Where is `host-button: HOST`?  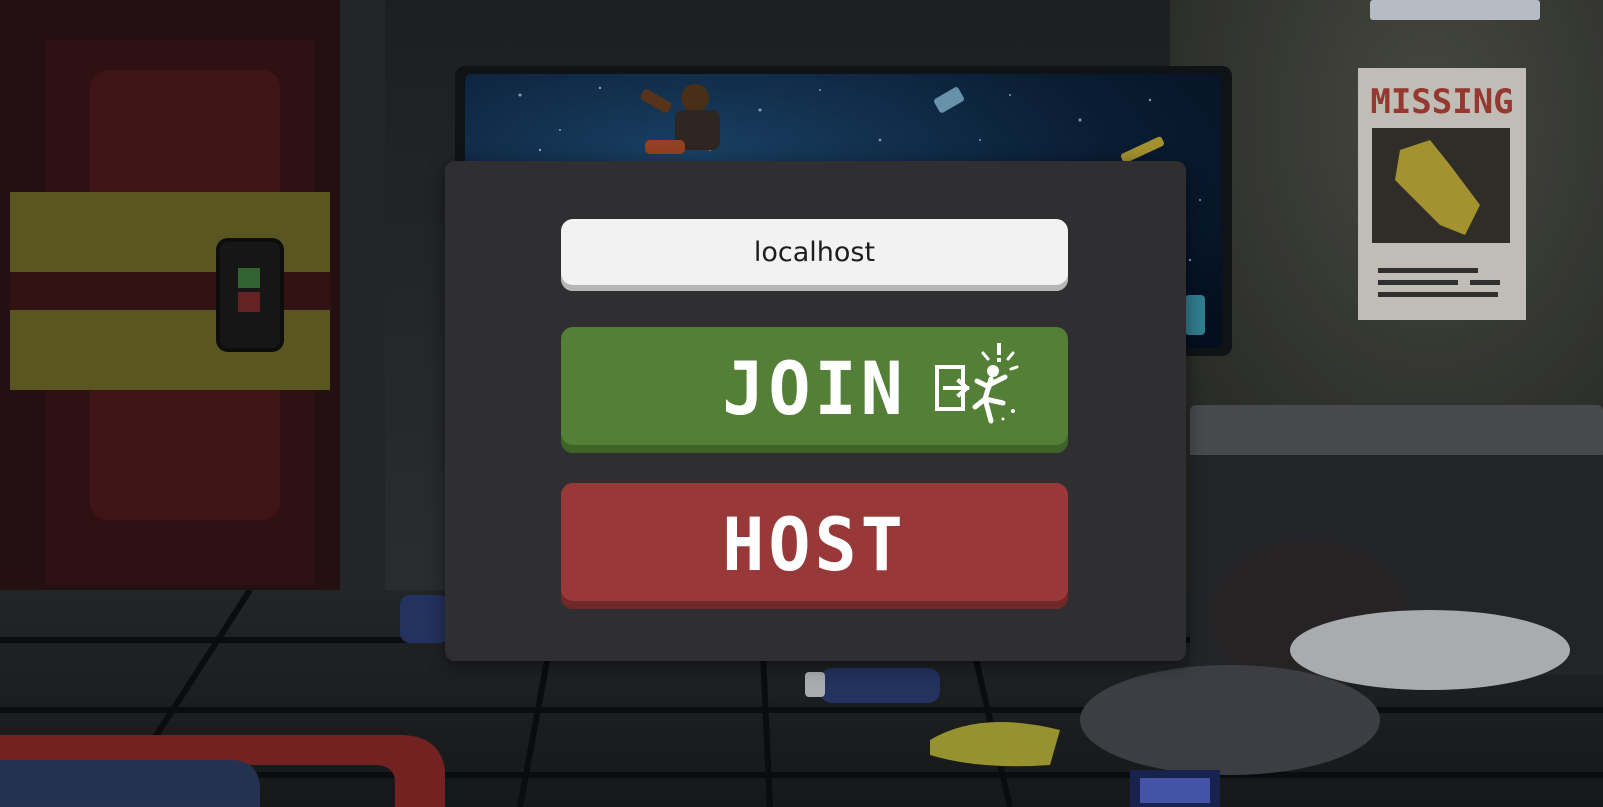
host-button: HOST is located at coordinates (814, 546).